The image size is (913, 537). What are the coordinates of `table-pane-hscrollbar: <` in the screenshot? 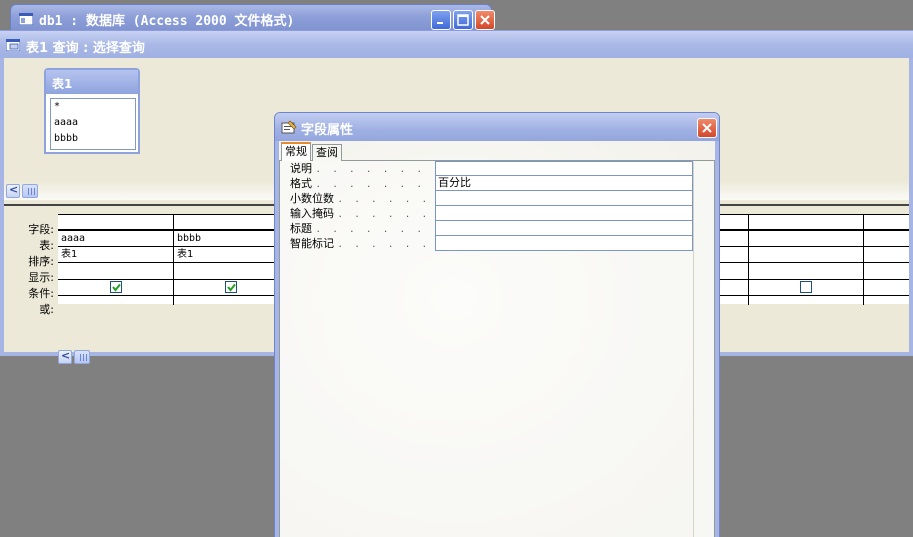 It's located at (23, 191).